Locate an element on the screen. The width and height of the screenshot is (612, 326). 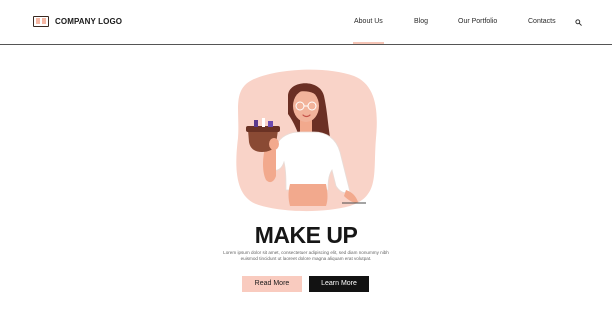
learn-more-button: Learn More is located at coordinates (339, 284).